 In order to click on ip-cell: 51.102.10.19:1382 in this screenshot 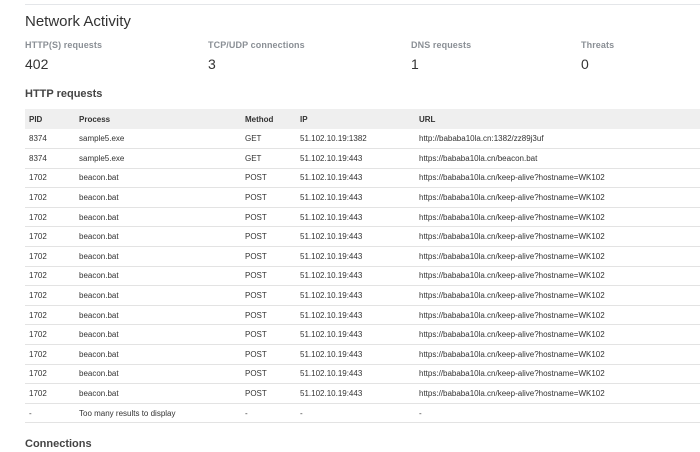, I will do `click(355, 139)`.